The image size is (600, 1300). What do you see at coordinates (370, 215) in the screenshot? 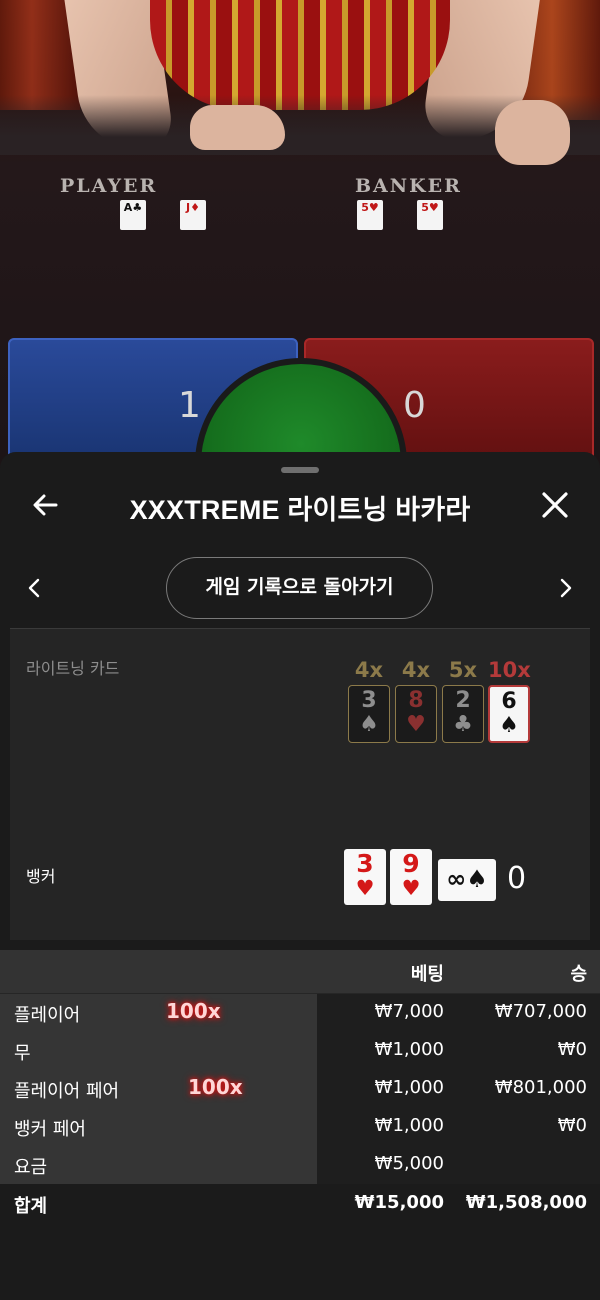
I see `banker-table-card-1: 5 ♥` at bounding box center [370, 215].